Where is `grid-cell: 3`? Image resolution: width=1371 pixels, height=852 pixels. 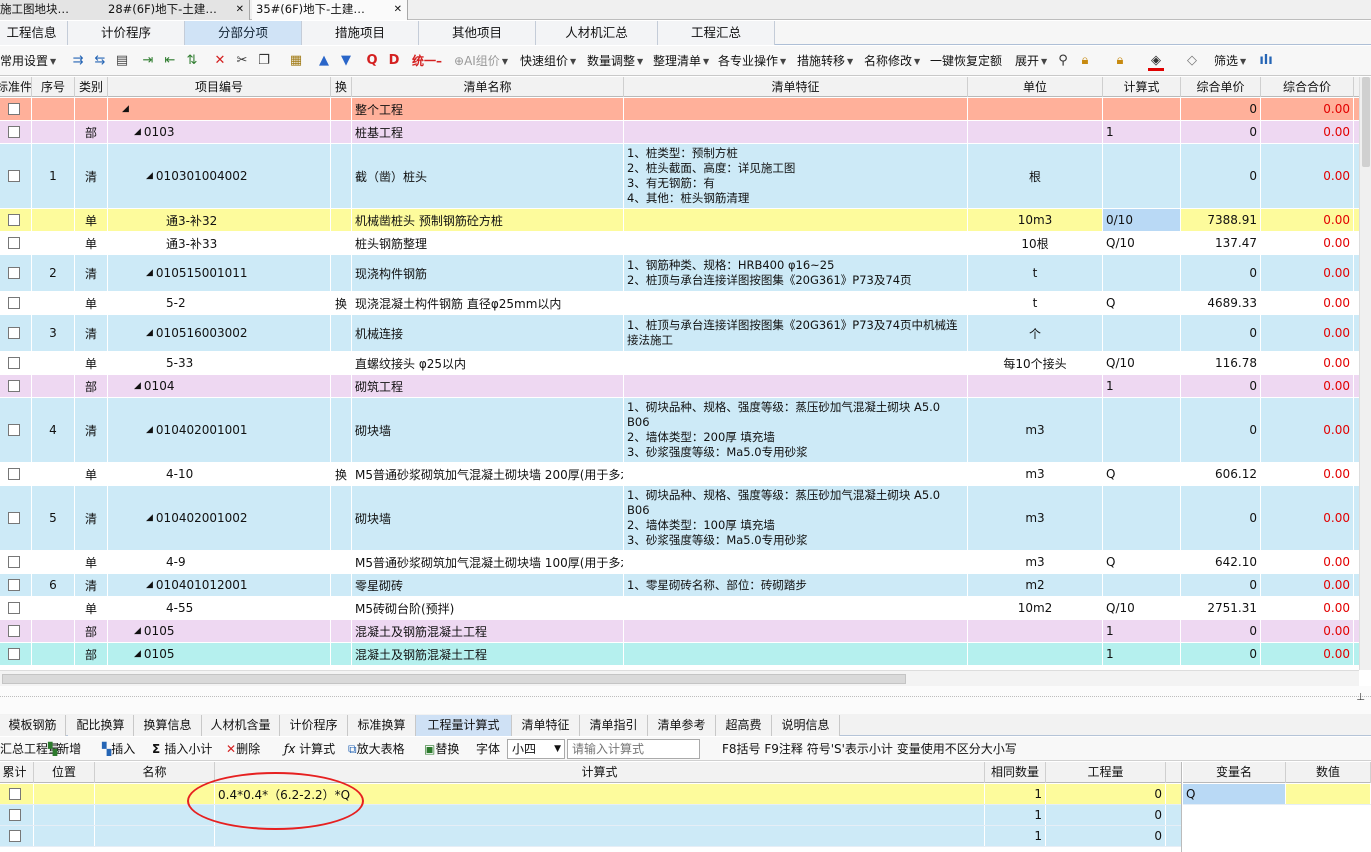 grid-cell: 3 is located at coordinates (53, 333).